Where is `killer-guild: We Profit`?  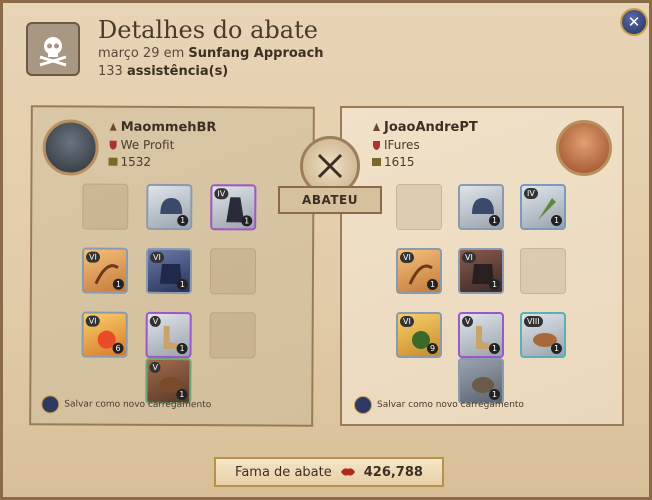
killer-guild: We Profit is located at coordinates (142, 145).